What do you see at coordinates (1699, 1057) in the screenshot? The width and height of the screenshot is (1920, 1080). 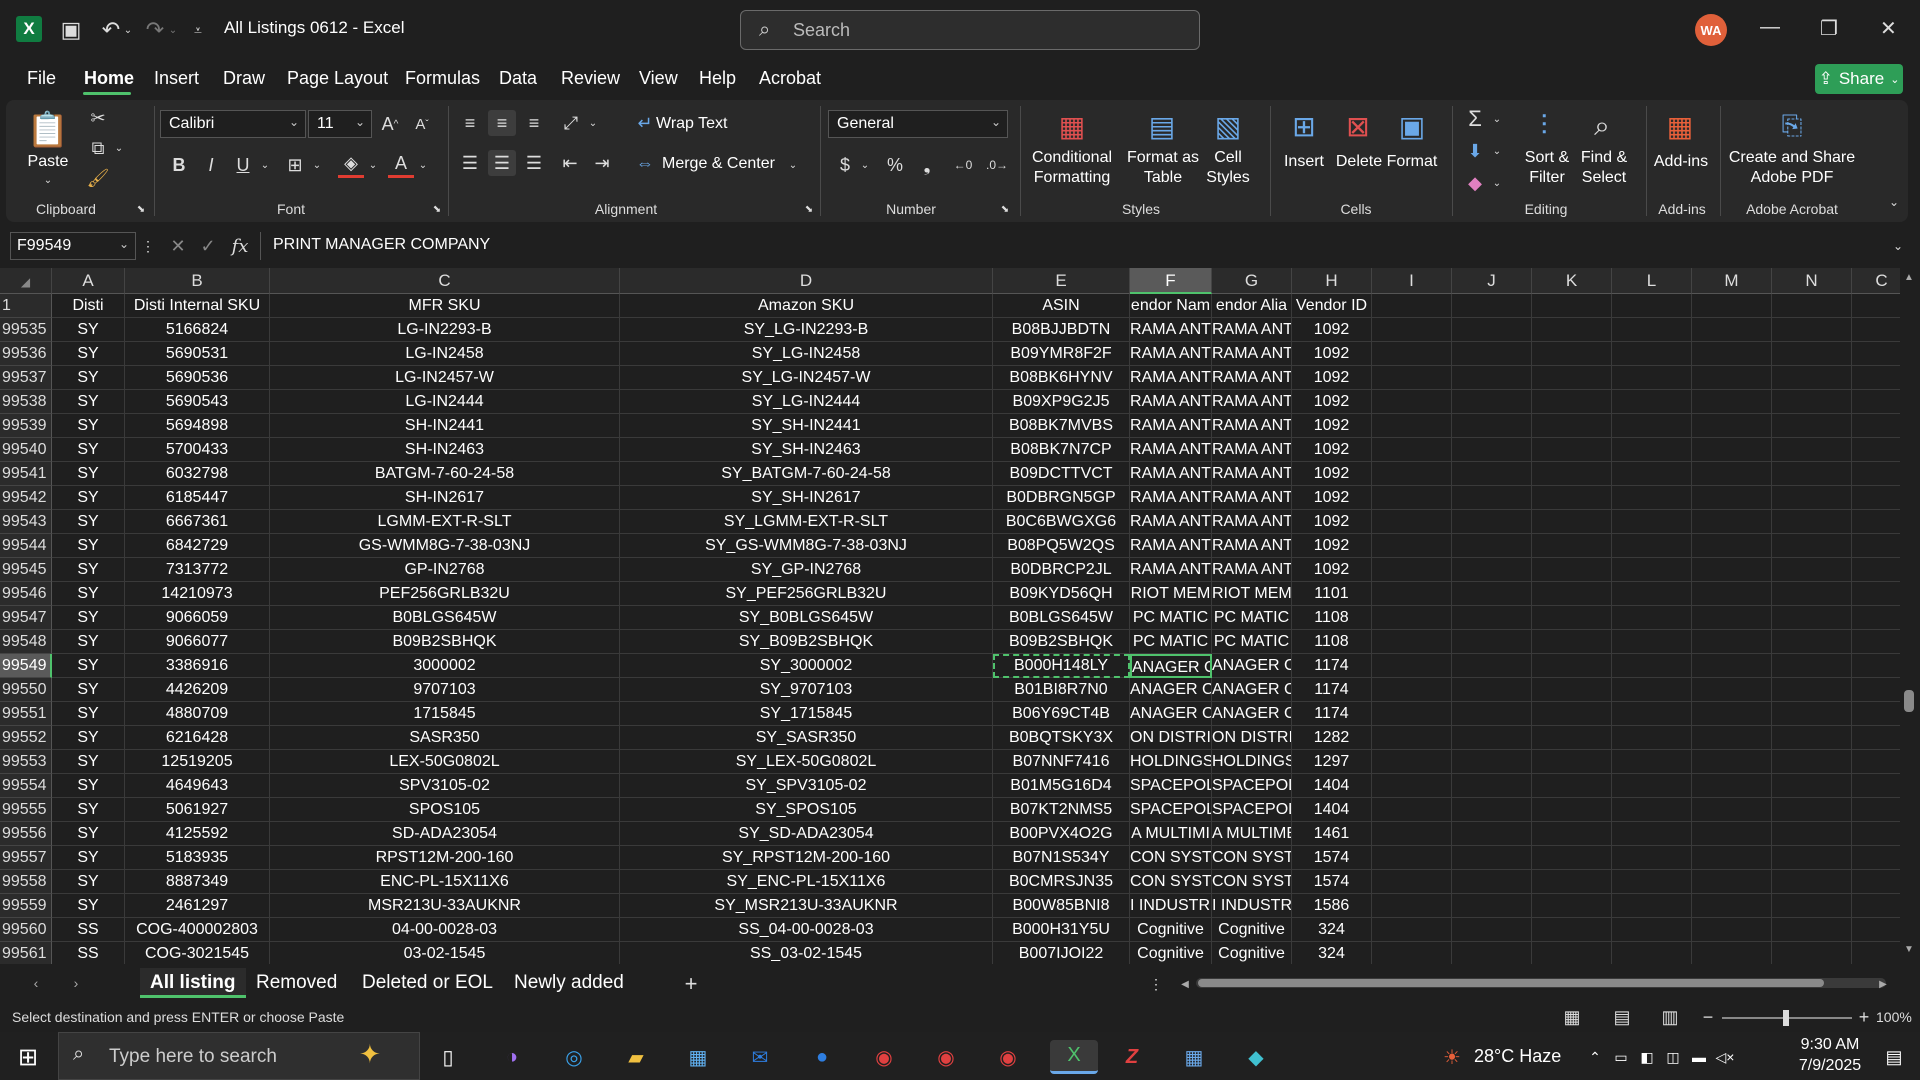 I see `battery-icon: ▬` at bounding box center [1699, 1057].